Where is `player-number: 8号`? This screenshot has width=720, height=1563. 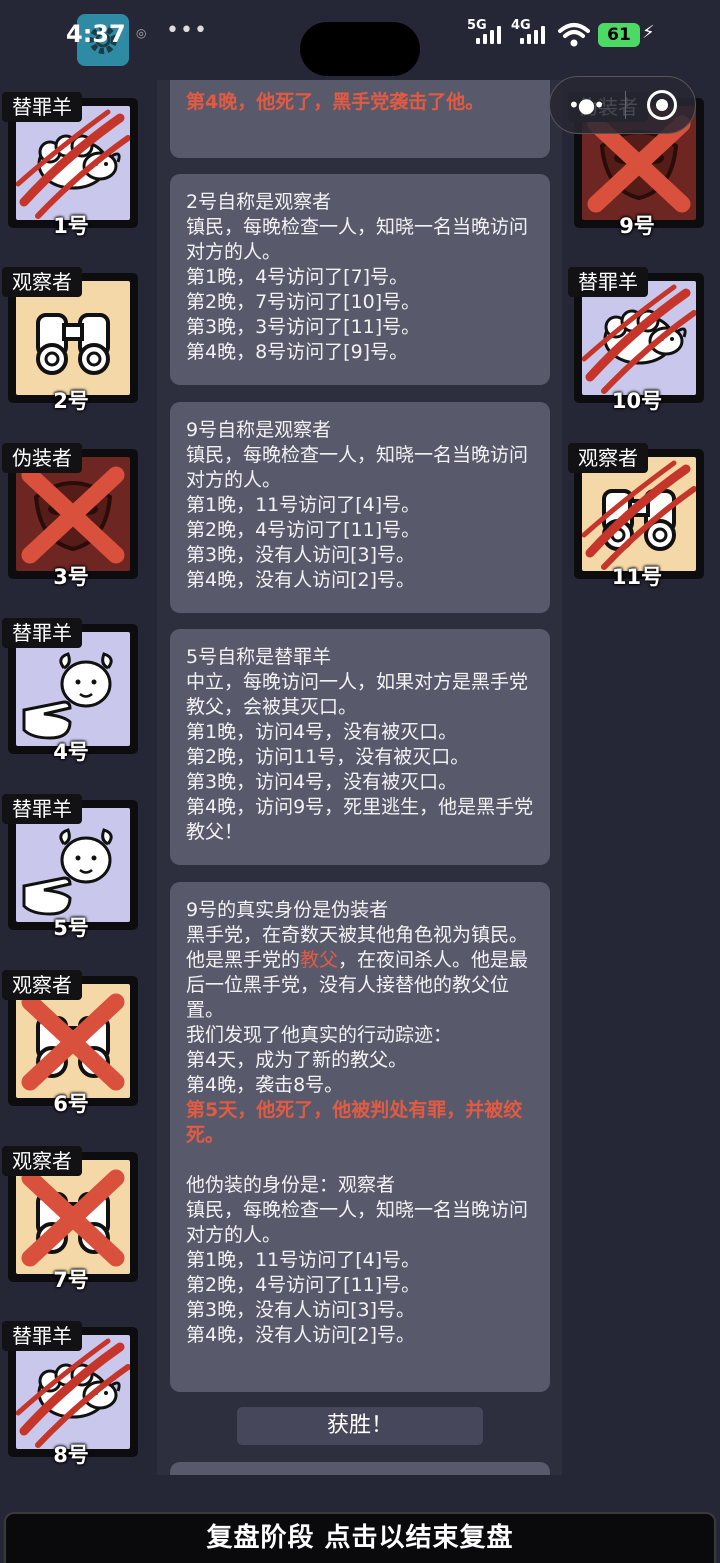
player-number: 8号 is located at coordinates (71, 1455).